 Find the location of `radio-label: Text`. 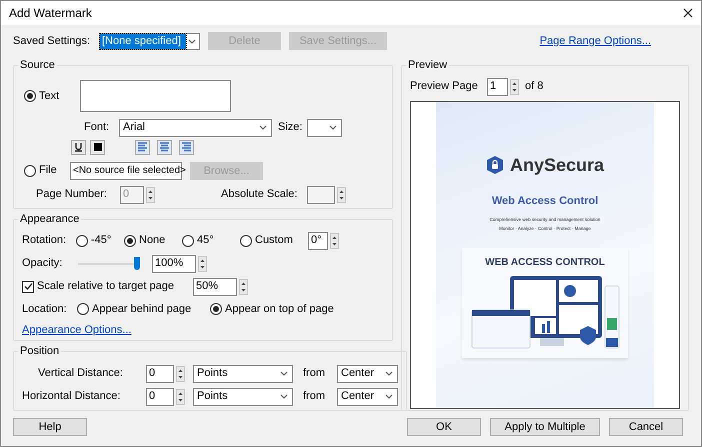

radio-label: Text is located at coordinates (49, 96).